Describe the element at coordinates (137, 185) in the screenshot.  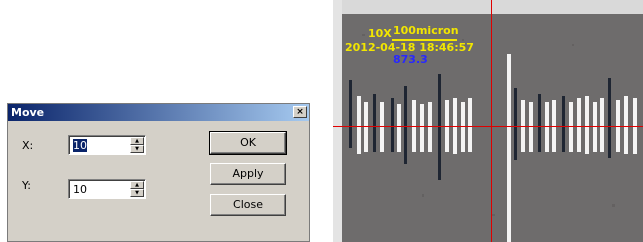
I see `y-spin-up-icon: ▲` at that location.